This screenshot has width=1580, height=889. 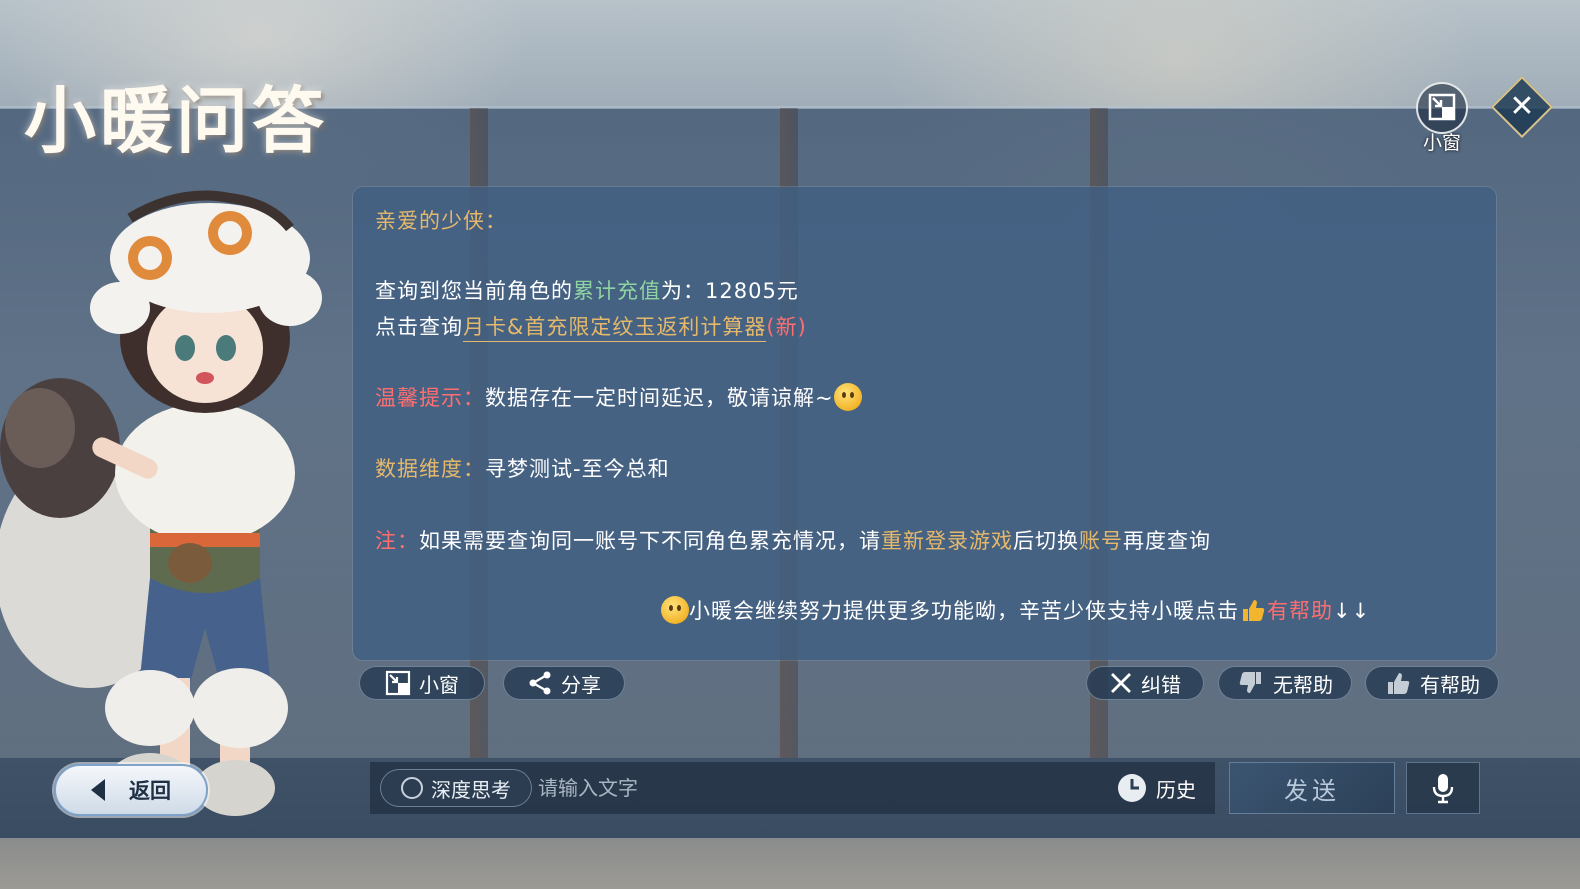 I want to click on history-label: 历史, so click(x=1176, y=789).